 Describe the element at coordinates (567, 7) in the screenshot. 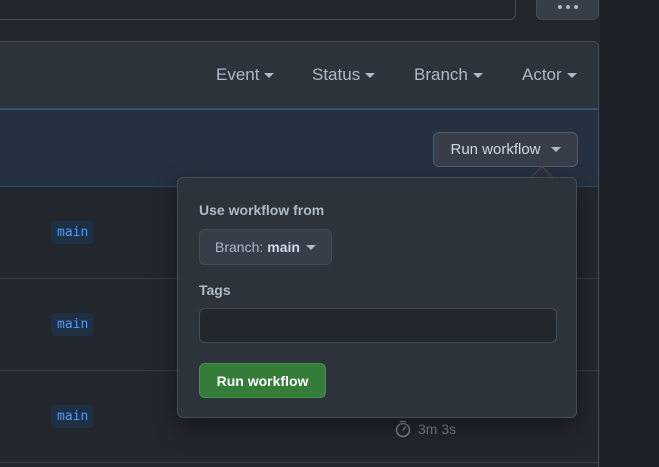

I see `kebab-horizontal-icon` at that location.